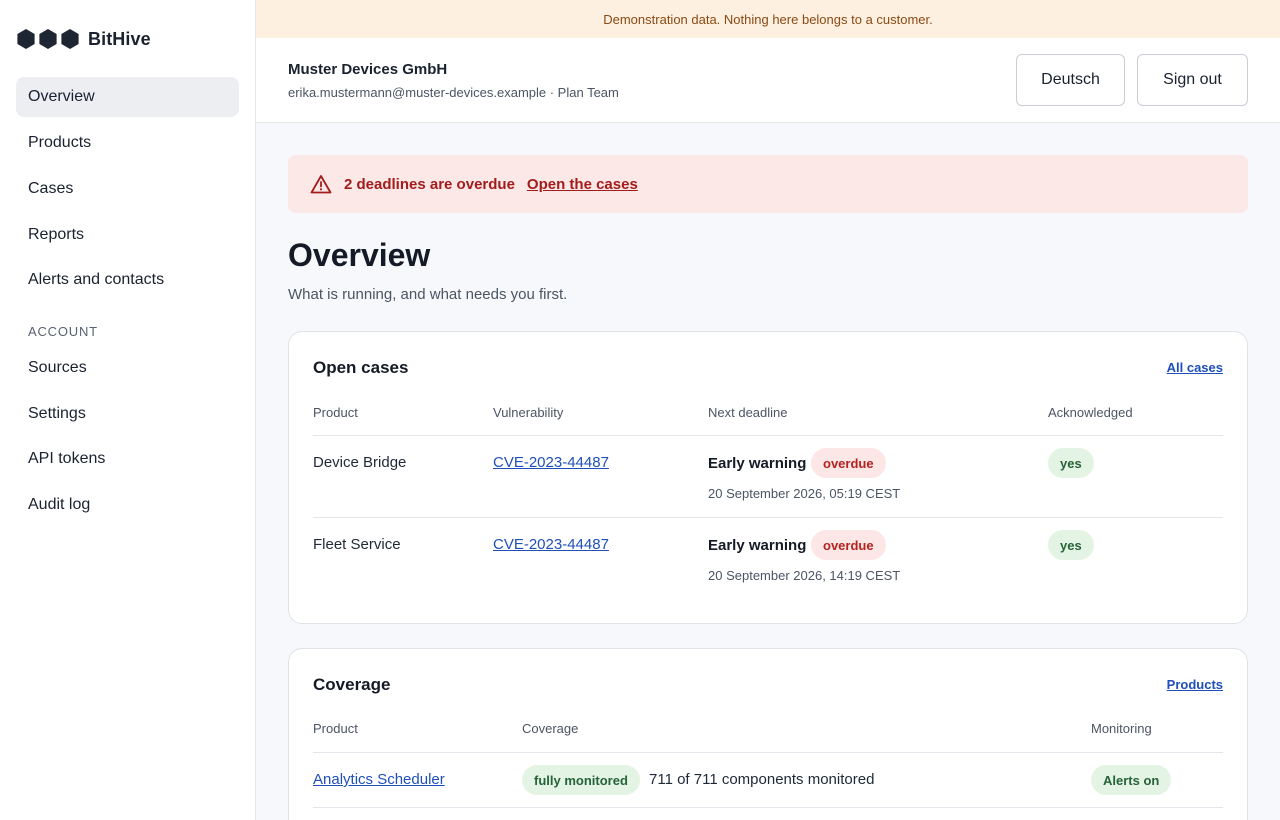 This screenshot has width=1280, height=820. I want to click on sign-out-button: Sign out, so click(1192, 80).